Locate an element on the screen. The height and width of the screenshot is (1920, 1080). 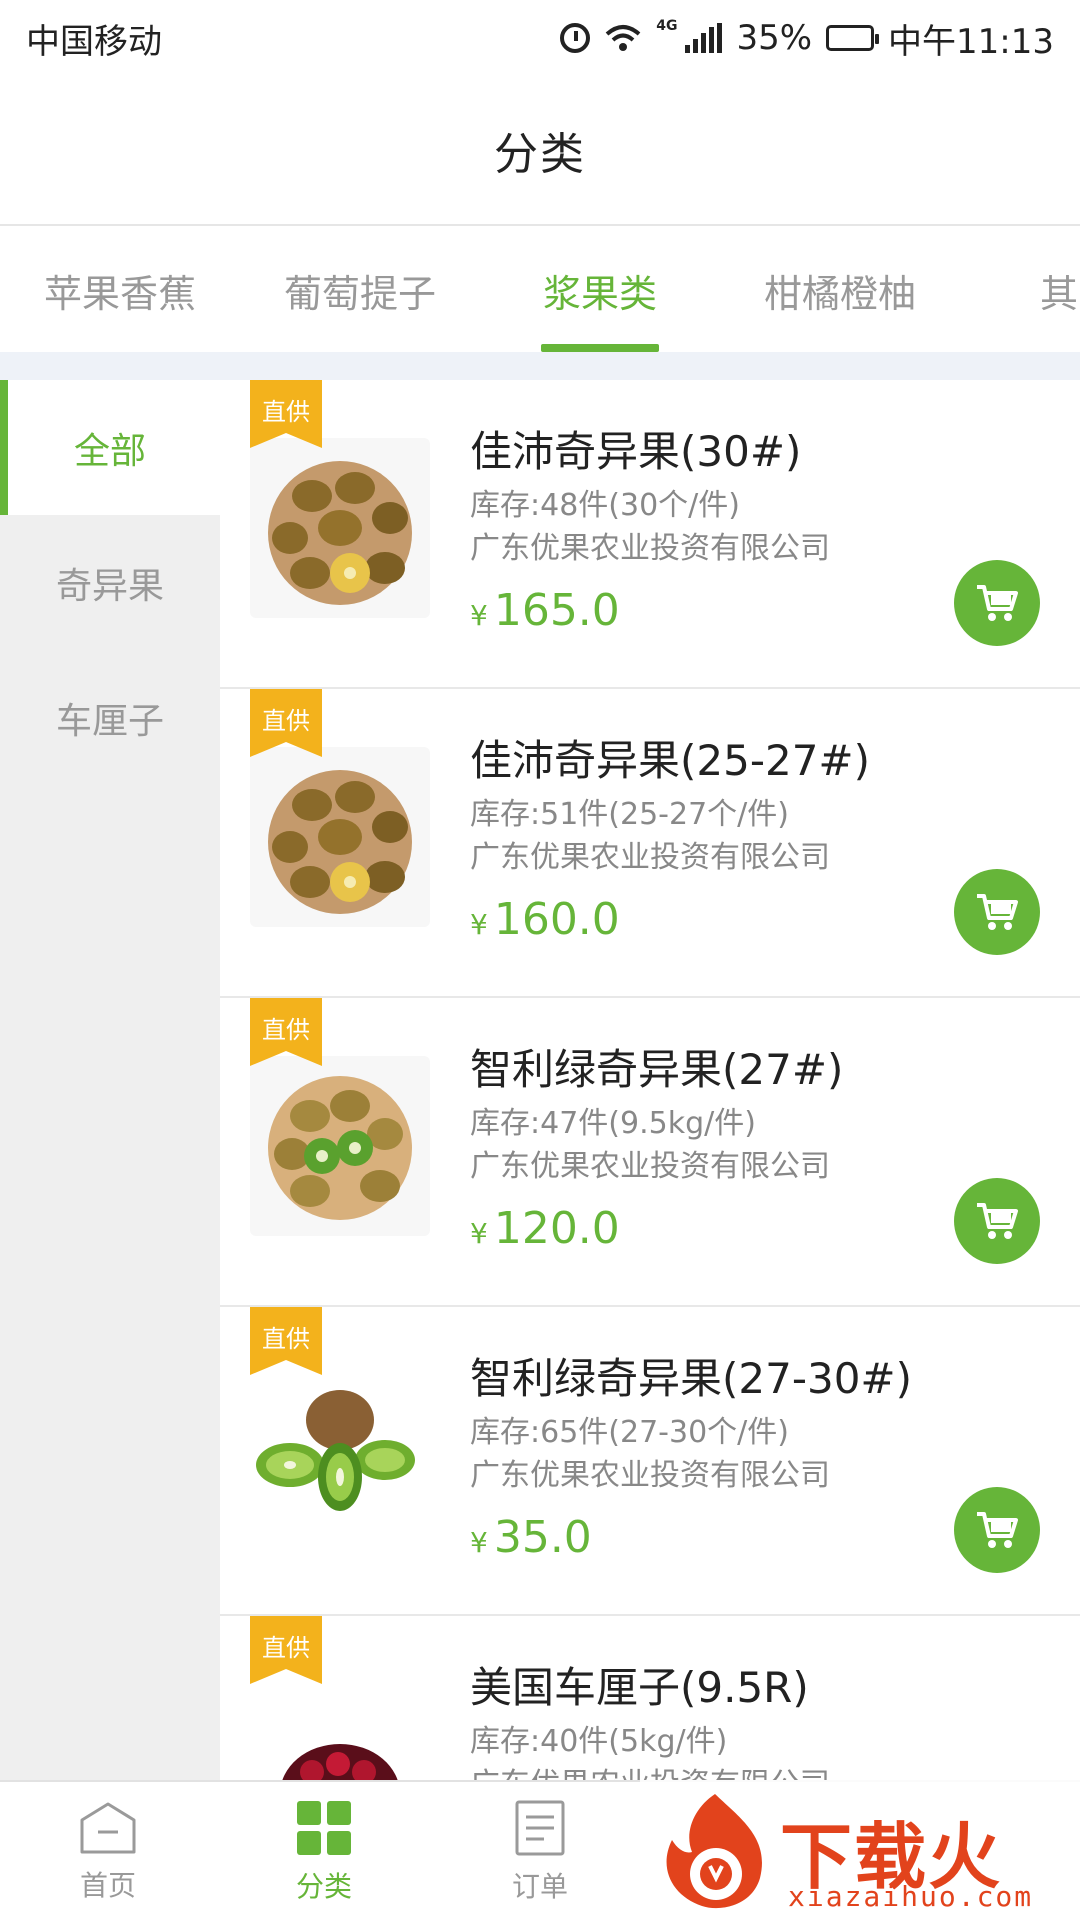
price-value: 160.0 is located at coordinates (556, 919).